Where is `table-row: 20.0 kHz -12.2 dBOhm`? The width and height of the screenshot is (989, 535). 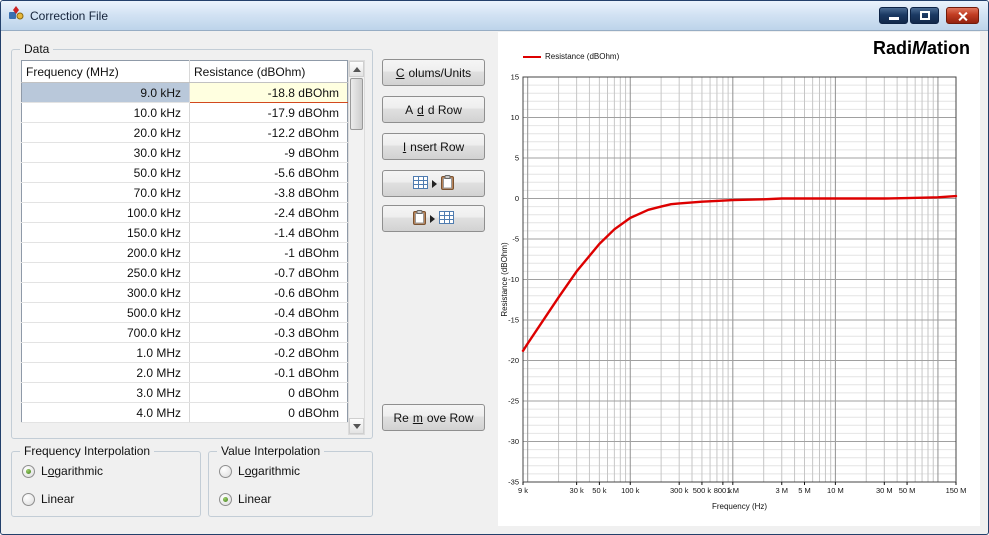 table-row: 20.0 kHz -12.2 dBOhm is located at coordinates (184, 132).